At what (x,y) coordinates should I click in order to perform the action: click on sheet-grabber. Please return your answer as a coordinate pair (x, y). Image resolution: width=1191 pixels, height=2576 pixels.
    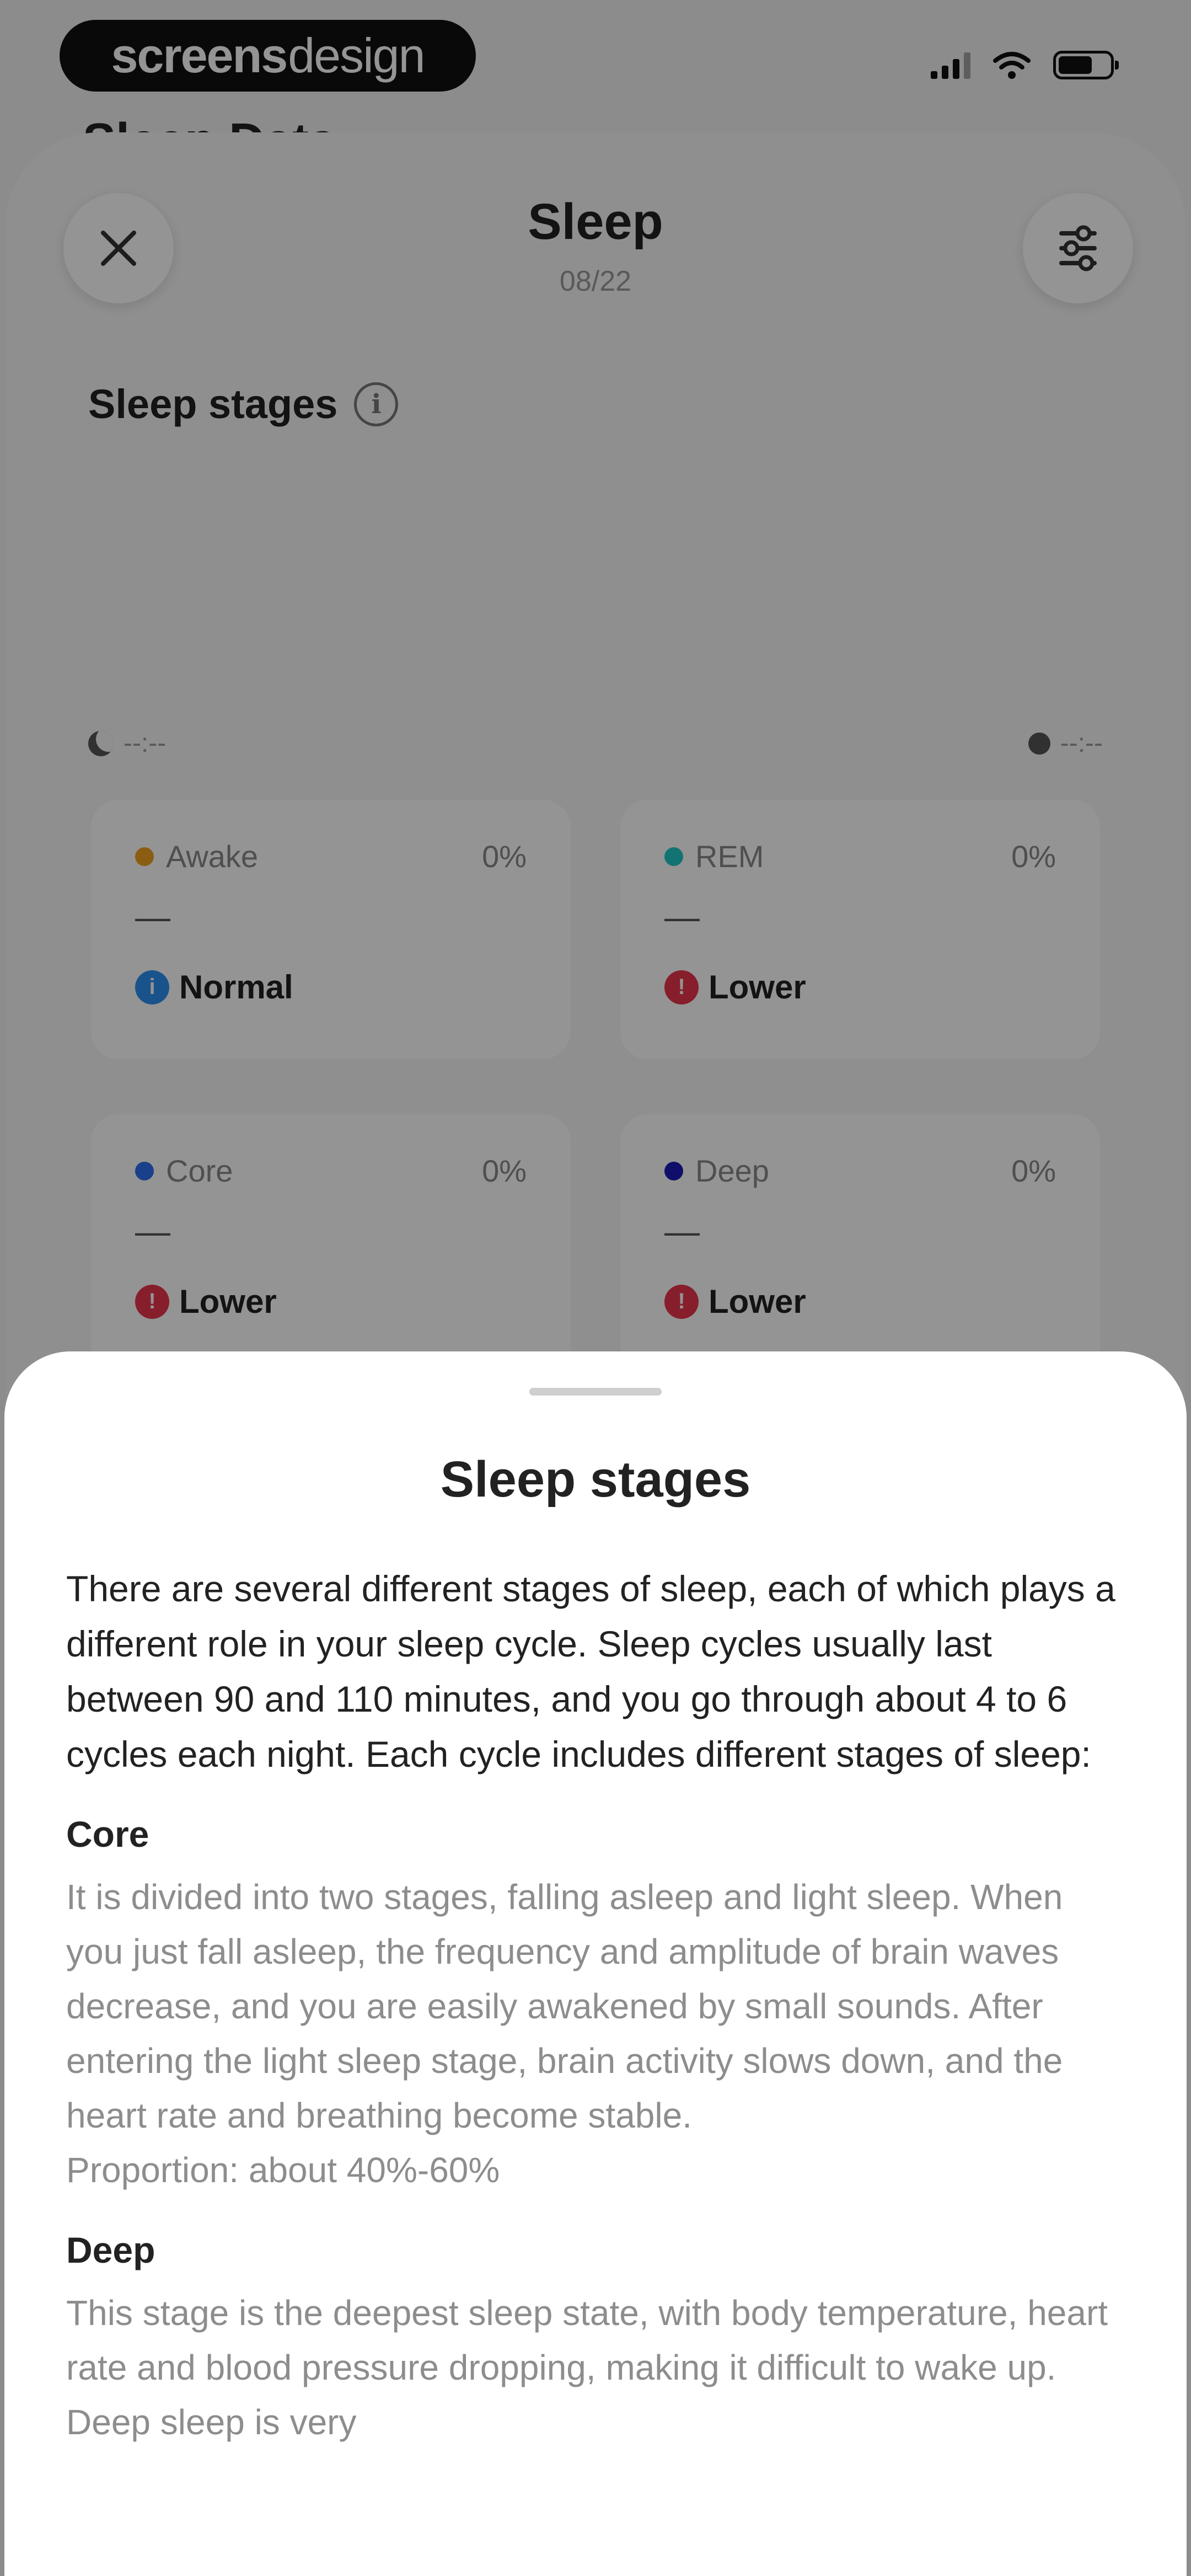
    Looking at the image, I should click on (595, 1392).